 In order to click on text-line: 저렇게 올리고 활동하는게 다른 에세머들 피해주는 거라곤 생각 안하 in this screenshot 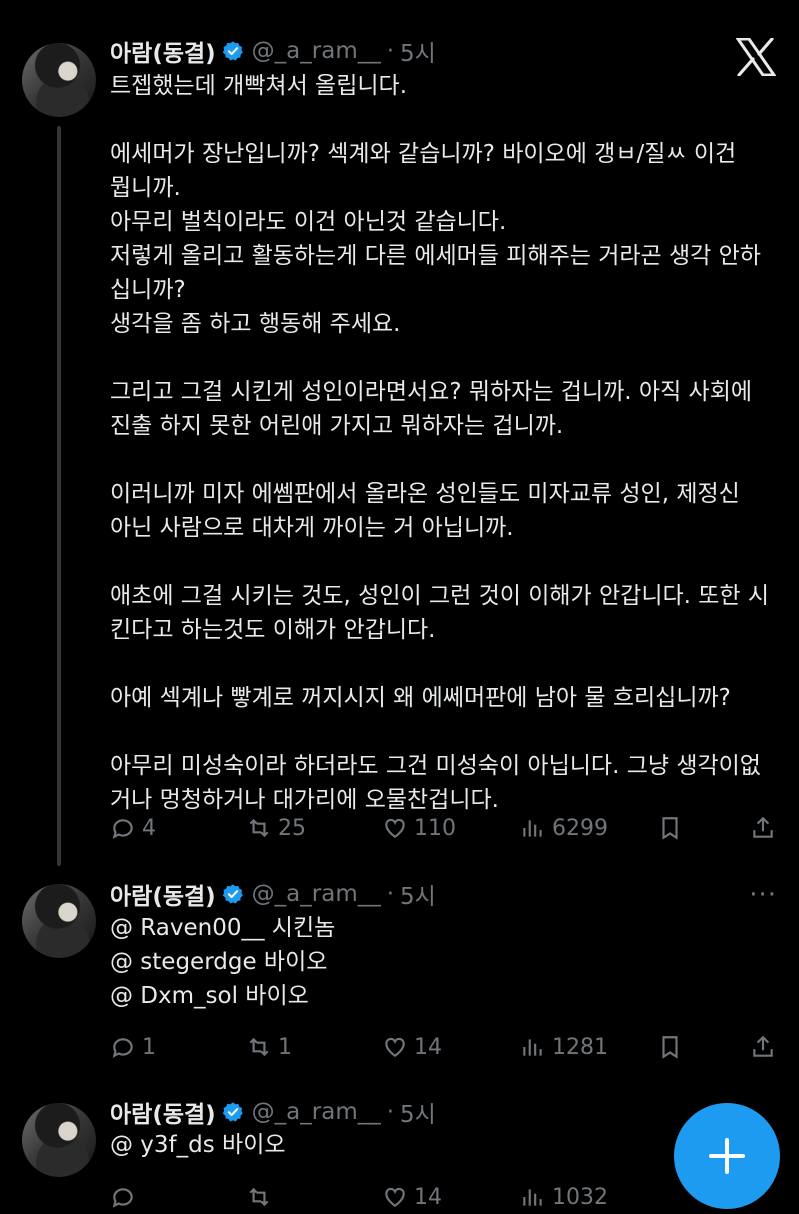, I will do `click(435, 256)`.